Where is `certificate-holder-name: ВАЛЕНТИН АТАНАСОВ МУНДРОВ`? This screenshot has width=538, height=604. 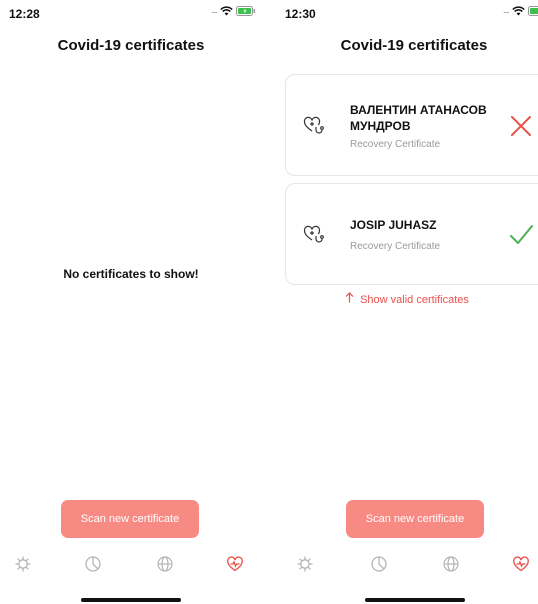 certificate-holder-name: ВАЛЕНТИН АТАНАСОВ МУНДРОВ is located at coordinates (418, 118).